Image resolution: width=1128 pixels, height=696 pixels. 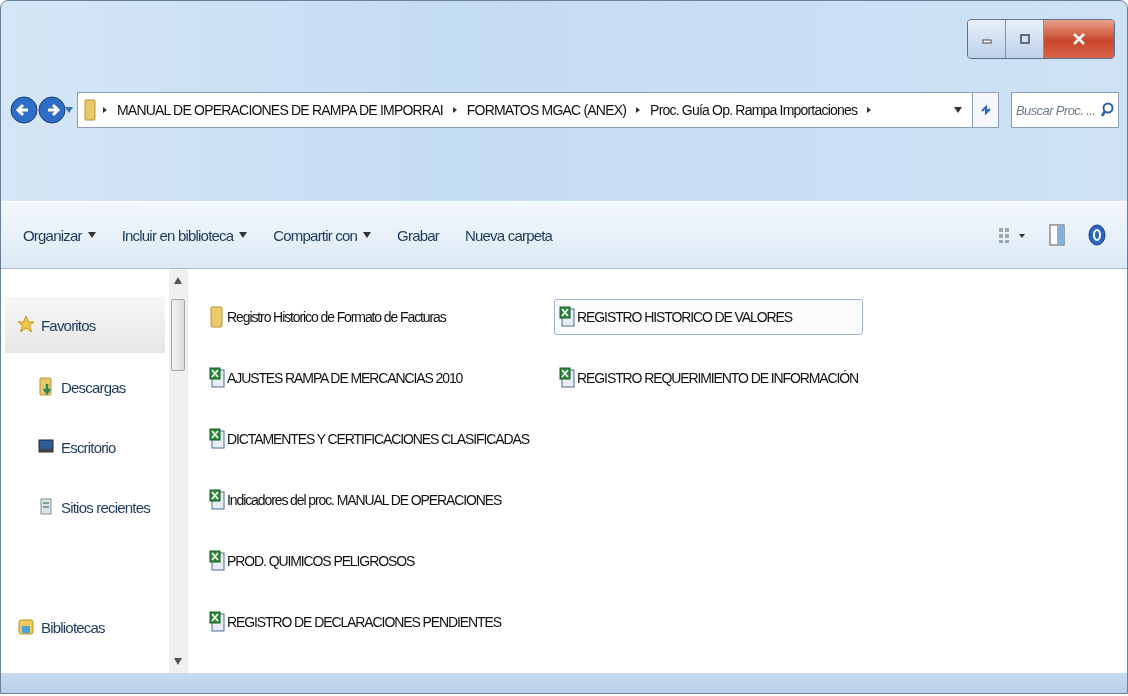 I want to click on menu-button: Organizar, so click(x=59, y=235).